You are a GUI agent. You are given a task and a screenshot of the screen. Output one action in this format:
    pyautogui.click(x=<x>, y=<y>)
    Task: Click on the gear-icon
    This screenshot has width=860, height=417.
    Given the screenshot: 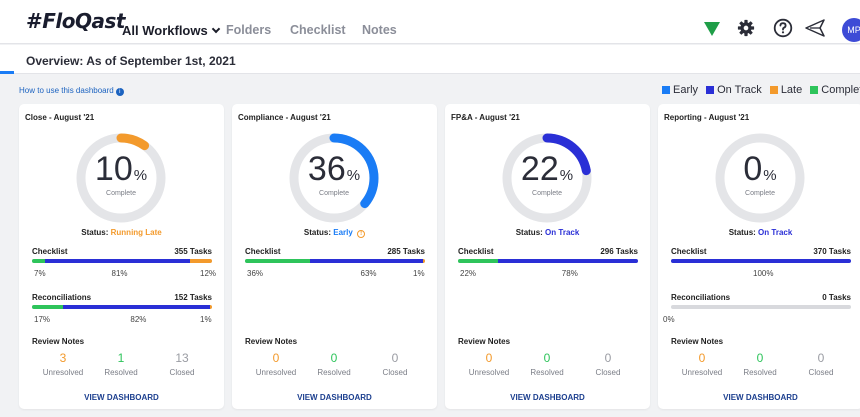 What is the action you would take?
    pyautogui.click(x=746, y=30)
    